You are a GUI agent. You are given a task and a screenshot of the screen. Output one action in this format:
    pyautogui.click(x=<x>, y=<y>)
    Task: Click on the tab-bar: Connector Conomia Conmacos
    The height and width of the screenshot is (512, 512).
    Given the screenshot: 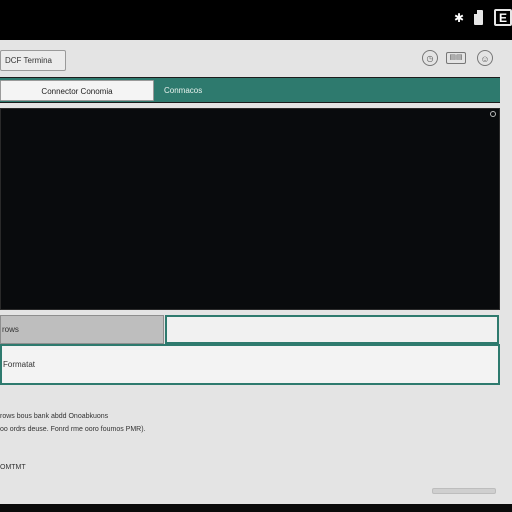 What is the action you would take?
    pyautogui.click(x=250, y=90)
    